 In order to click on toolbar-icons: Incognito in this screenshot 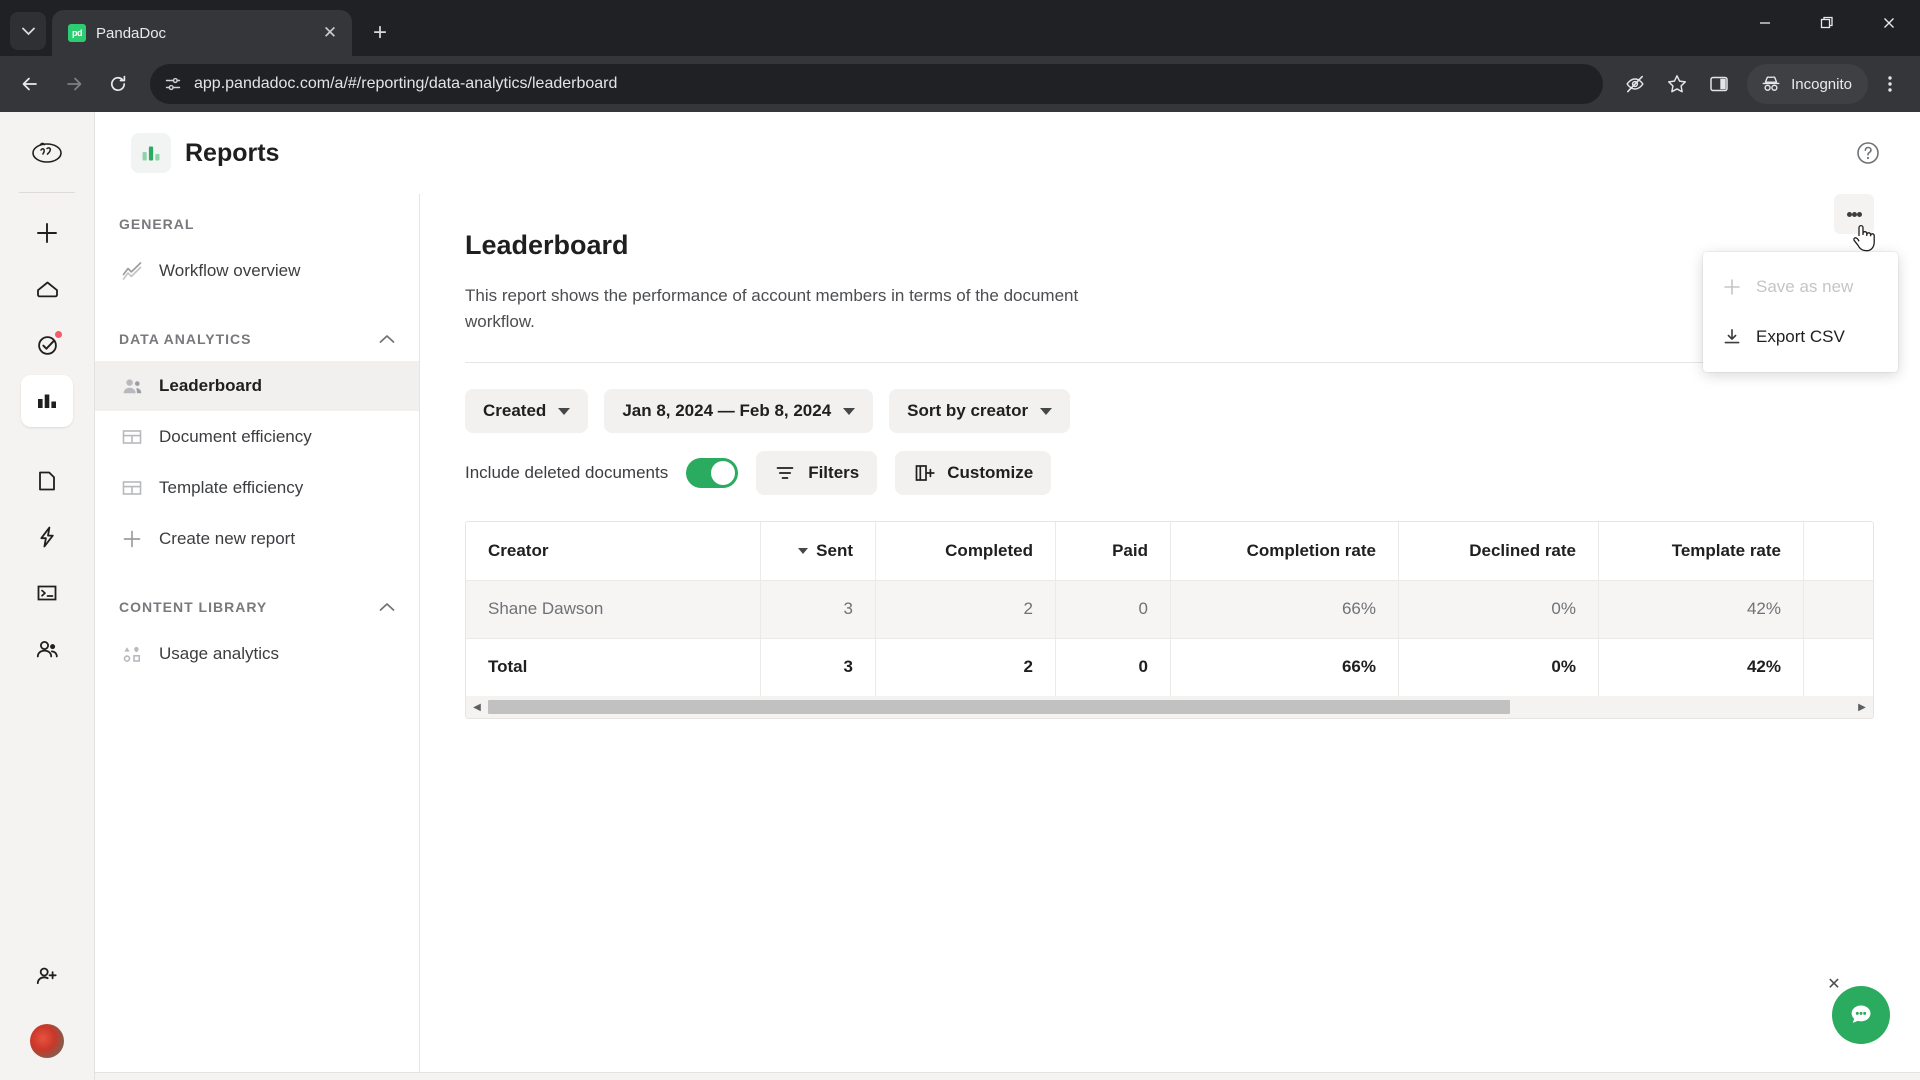, I will do `click(1762, 84)`.